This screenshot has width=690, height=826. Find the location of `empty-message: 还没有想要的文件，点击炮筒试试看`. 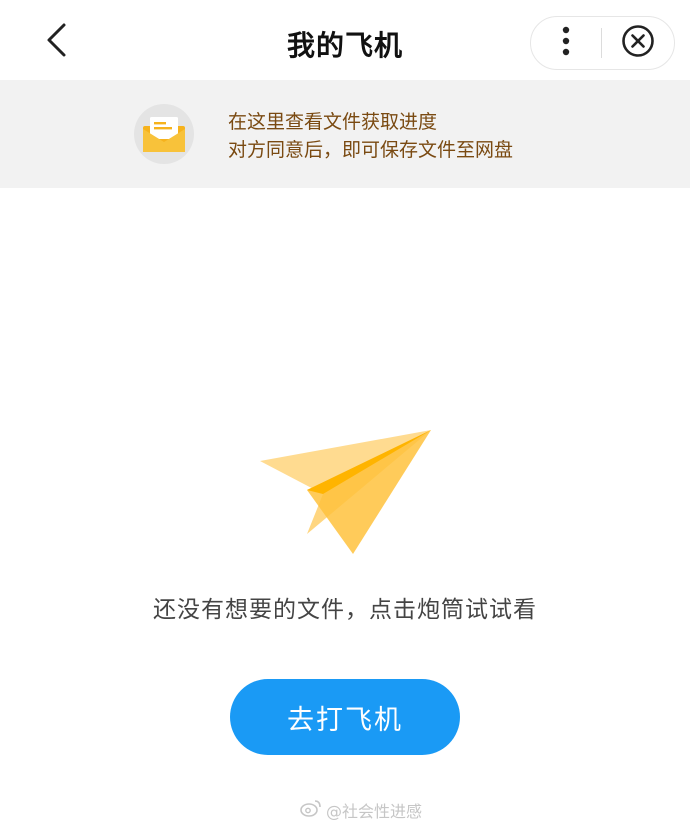

empty-message: 还没有想要的文件，点击炮筒试试看 is located at coordinates (345, 610).